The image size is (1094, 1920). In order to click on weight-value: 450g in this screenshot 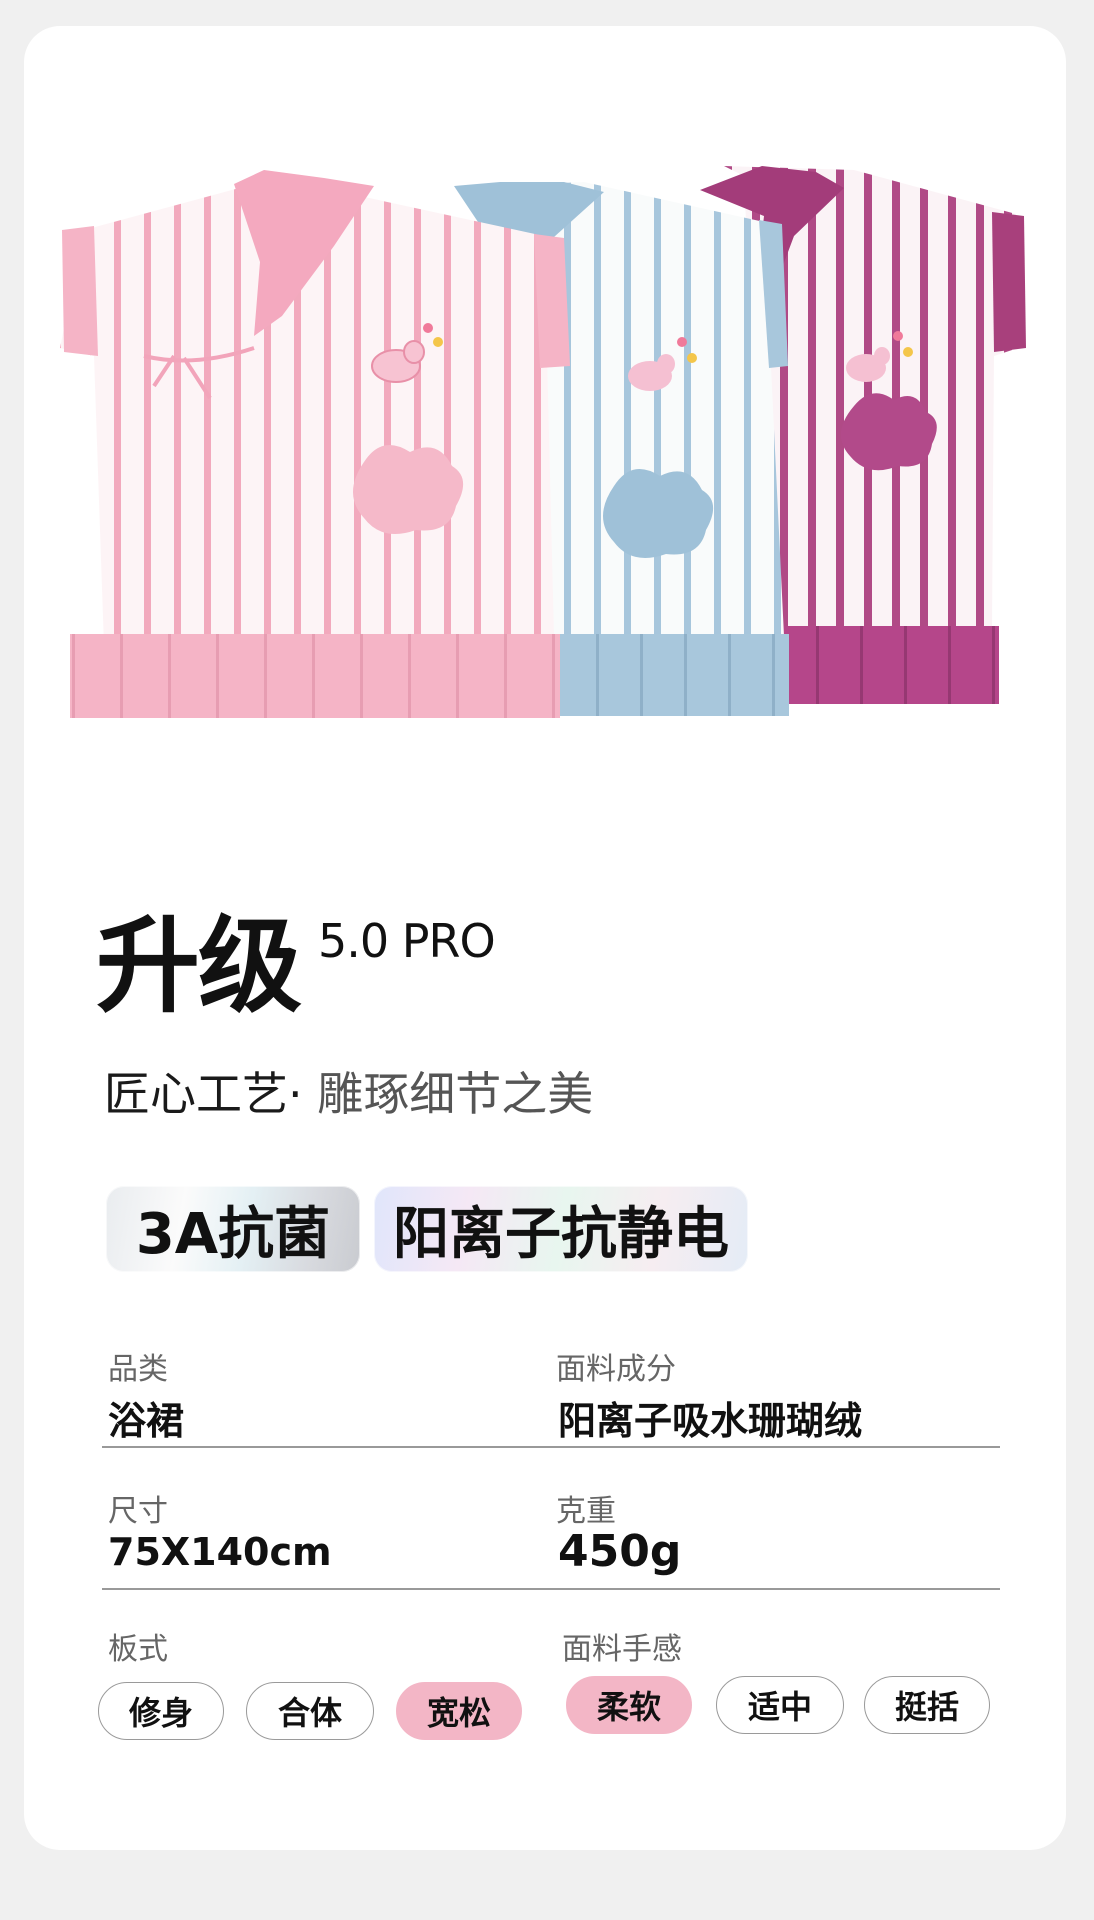, I will do `click(620, 1551)`.